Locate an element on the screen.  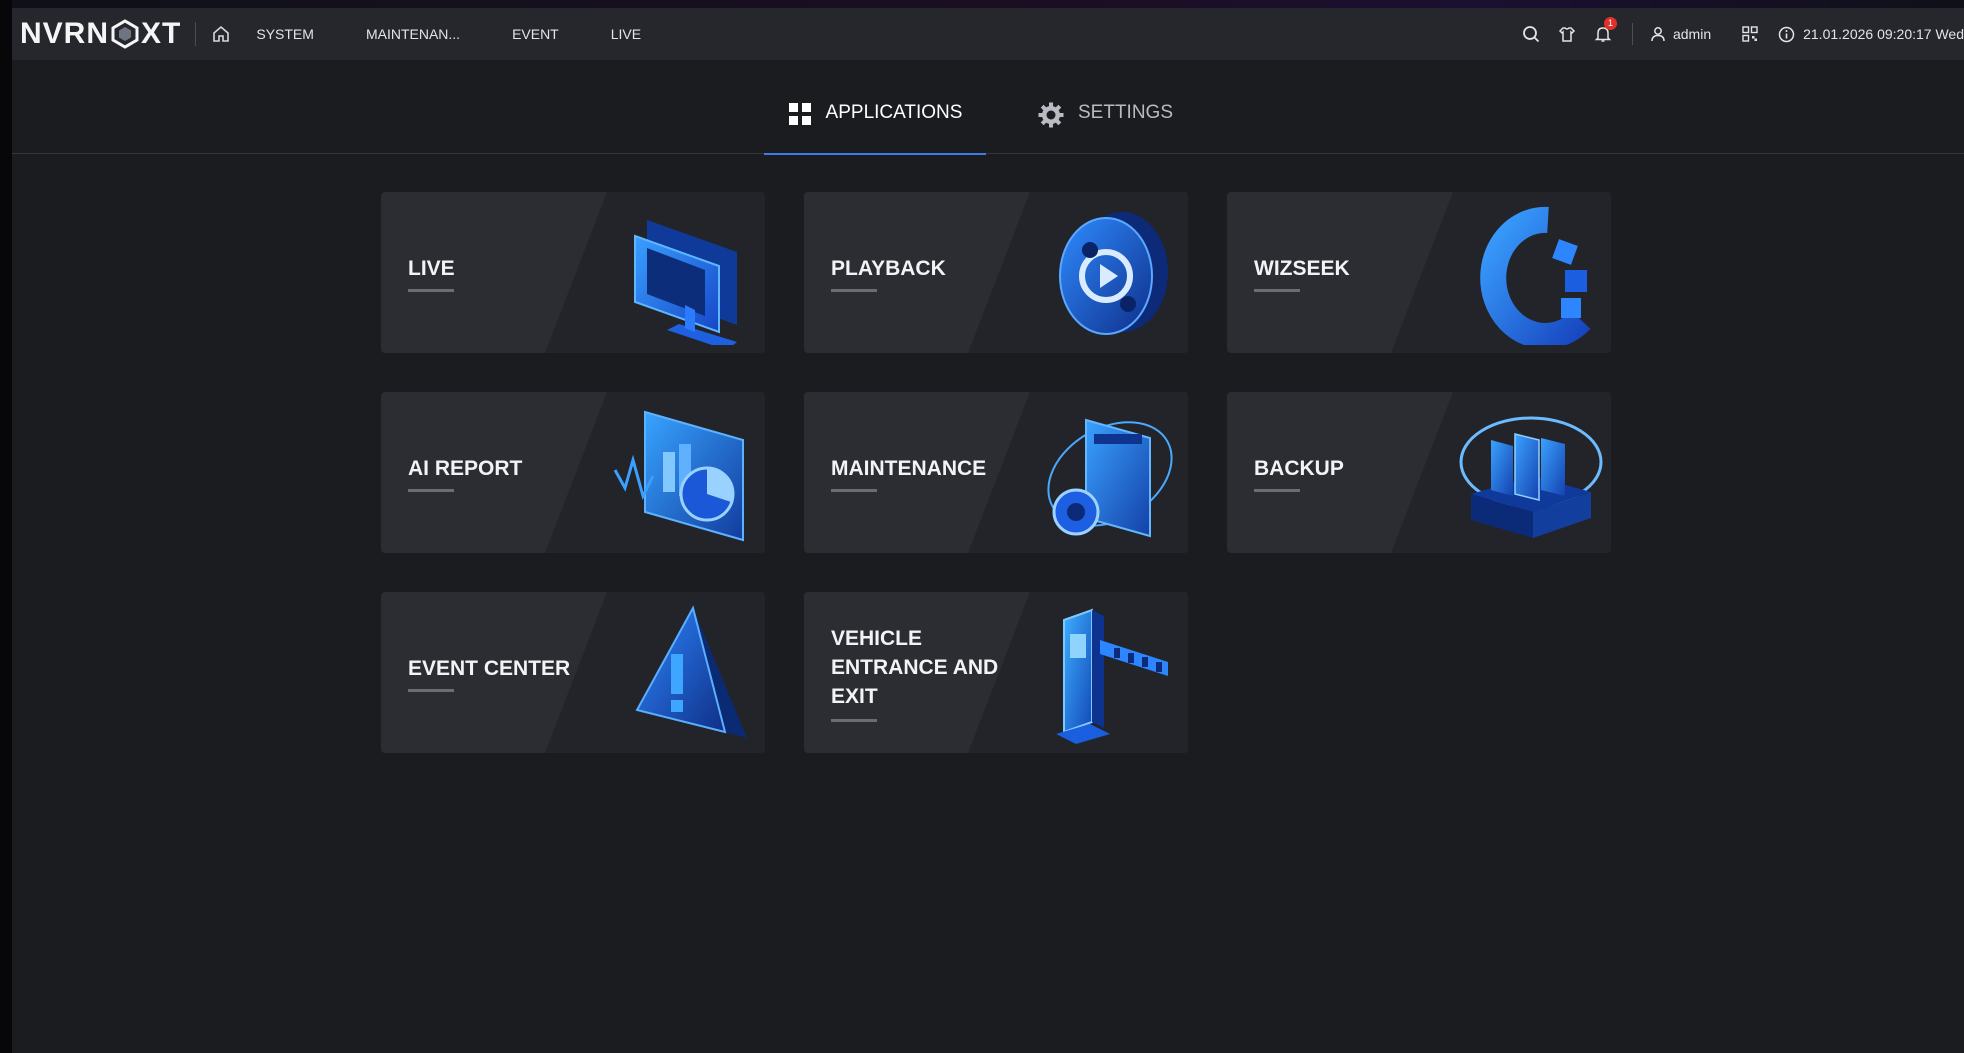
backup-icon is located at coordinates (1531, 477).